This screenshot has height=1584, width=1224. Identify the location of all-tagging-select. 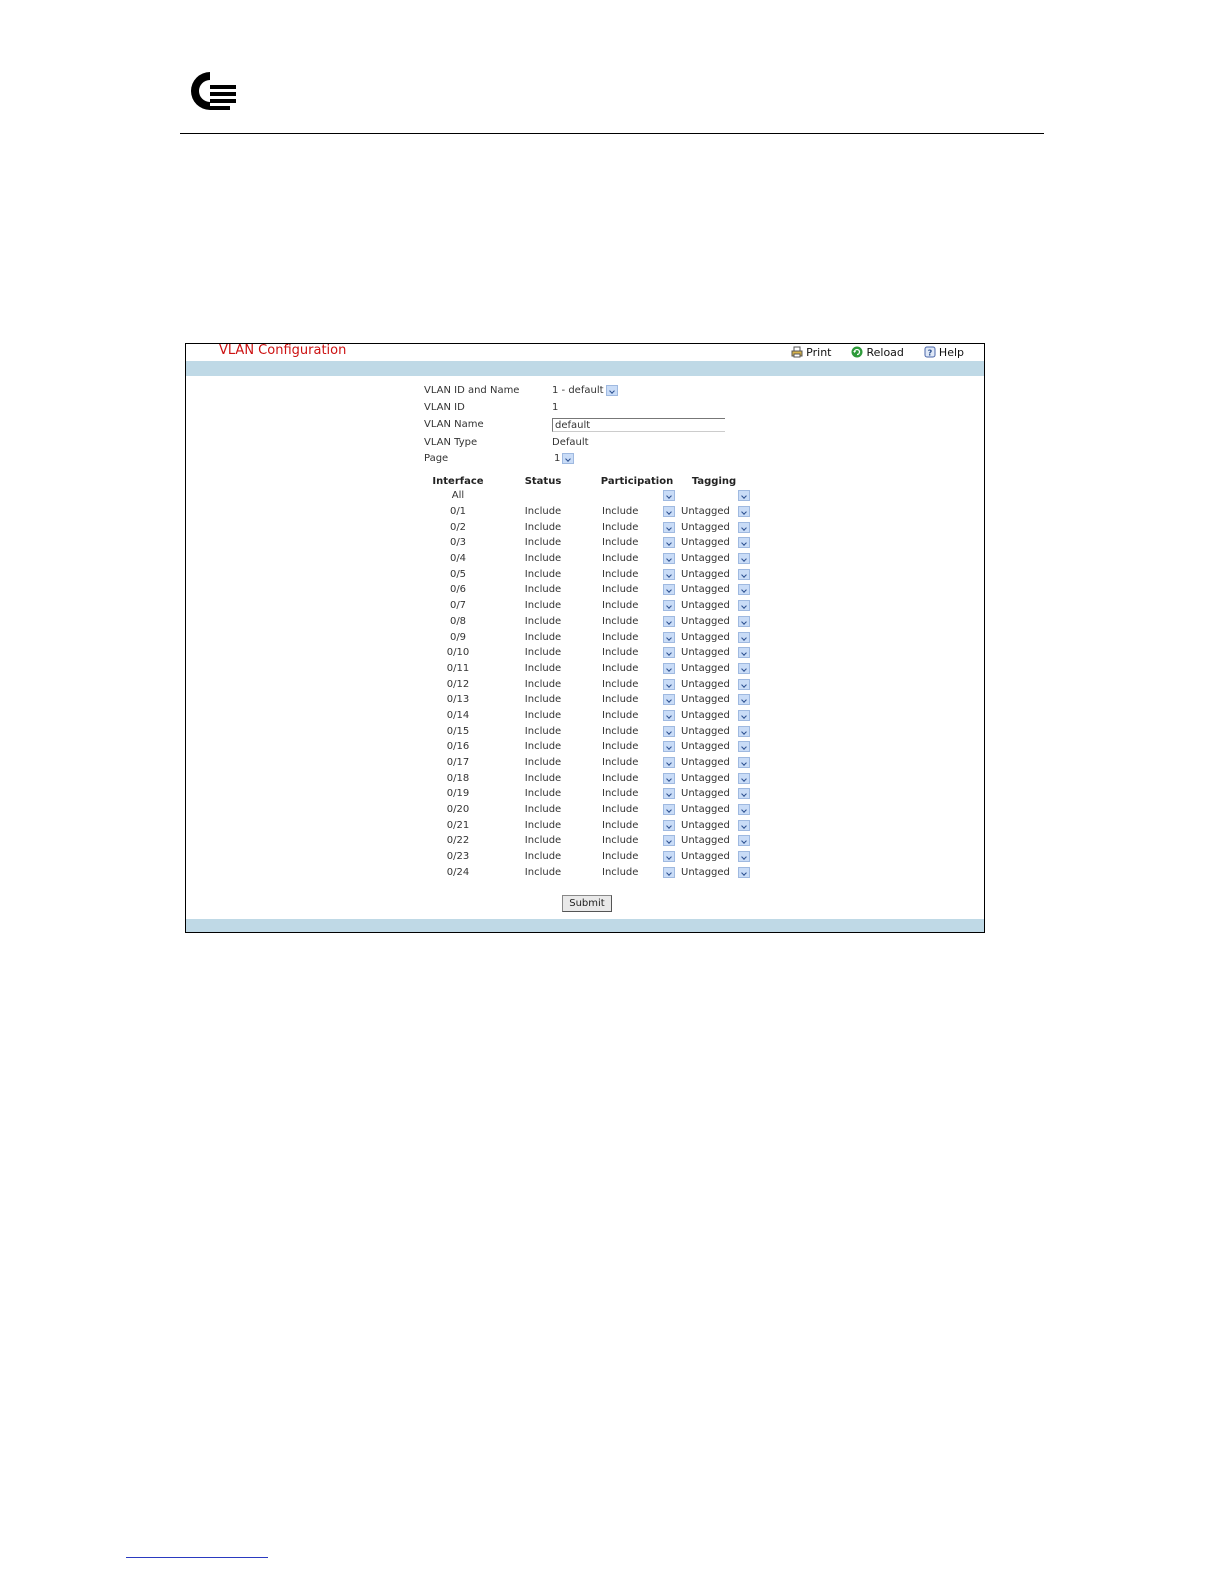
(715, 496).